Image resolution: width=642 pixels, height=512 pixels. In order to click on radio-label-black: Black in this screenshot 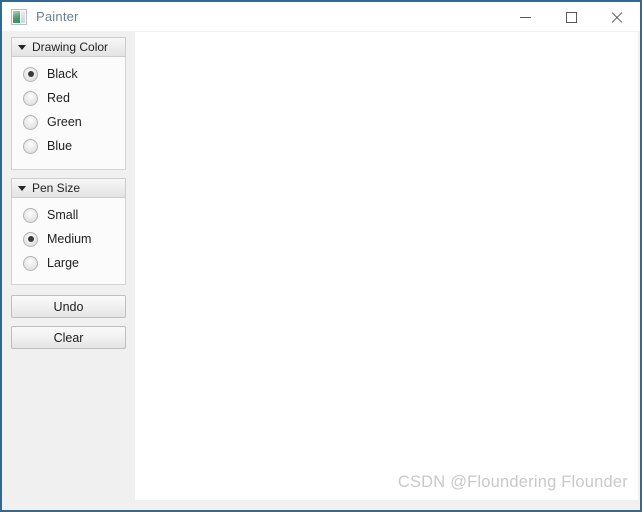, I will do `click(62, 74)`.